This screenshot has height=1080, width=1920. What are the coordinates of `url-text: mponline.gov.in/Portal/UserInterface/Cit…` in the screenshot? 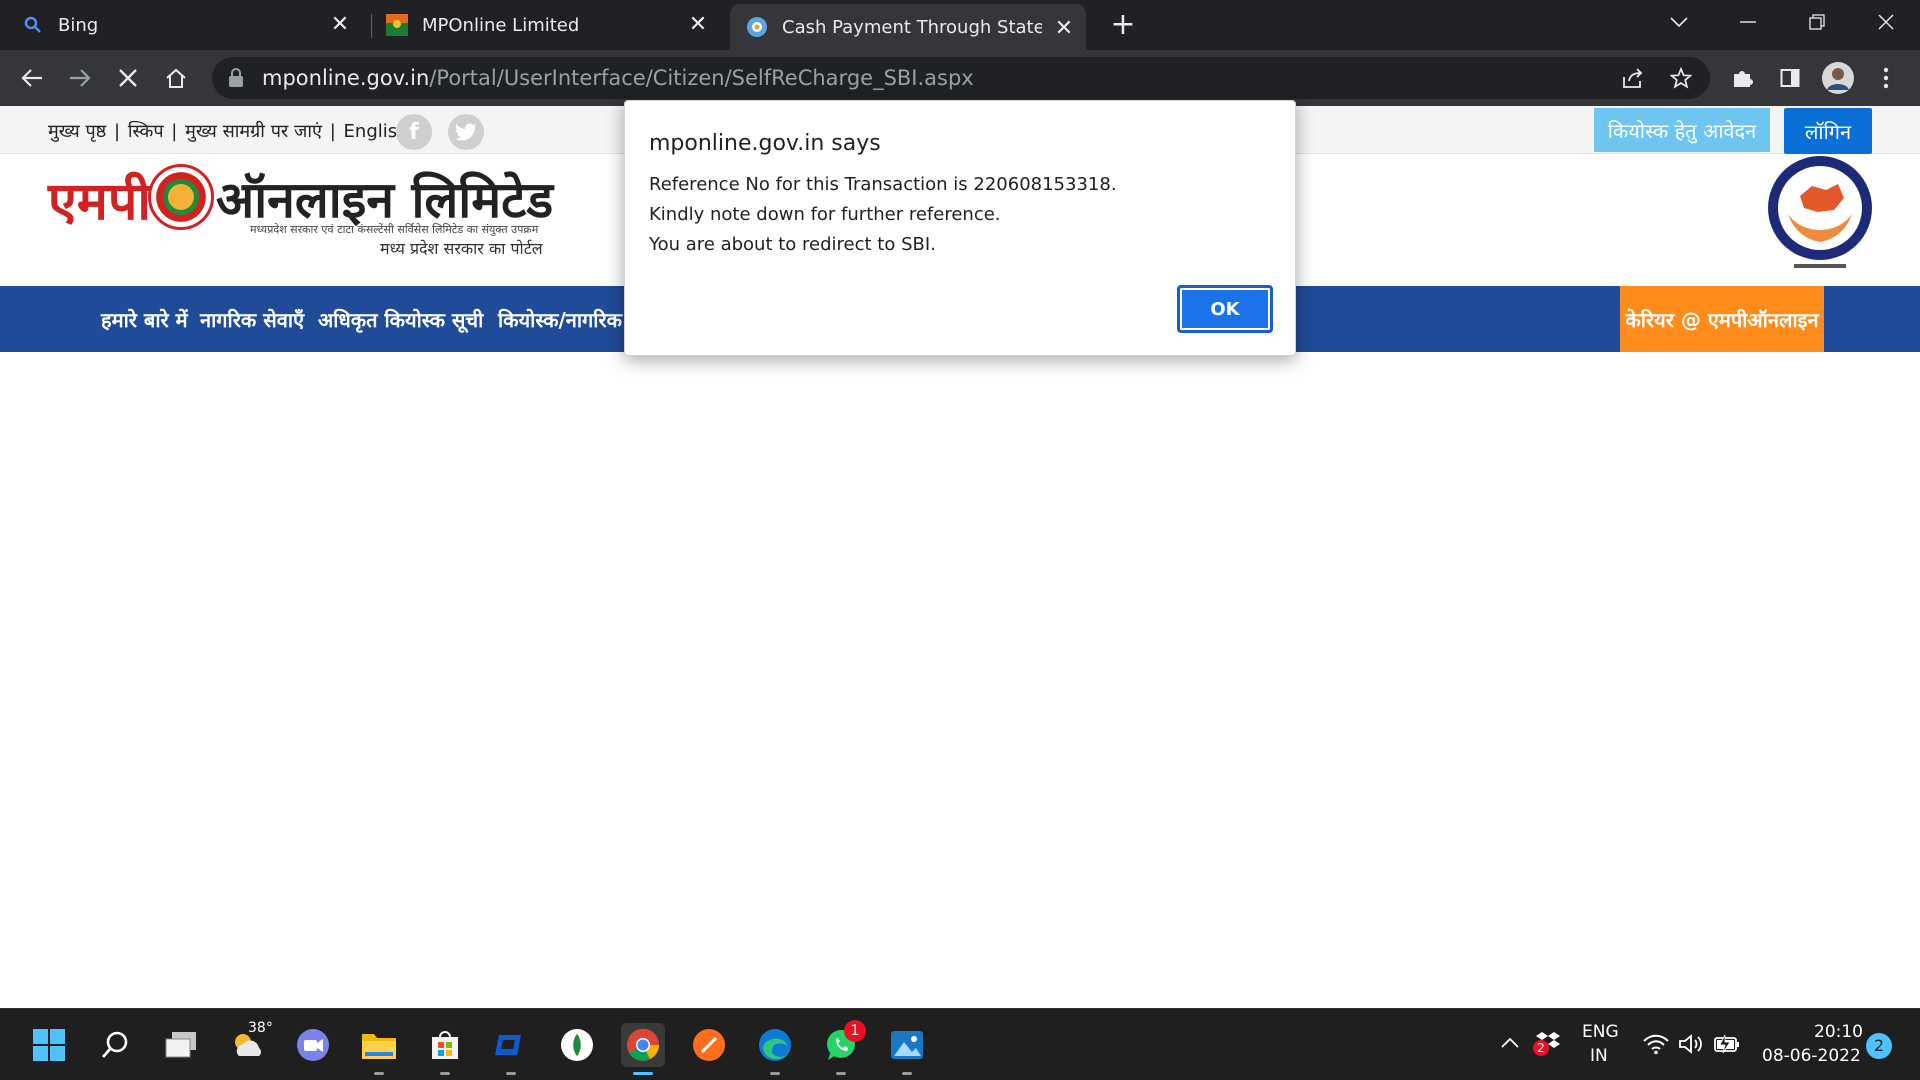 It's located at (618, 78).